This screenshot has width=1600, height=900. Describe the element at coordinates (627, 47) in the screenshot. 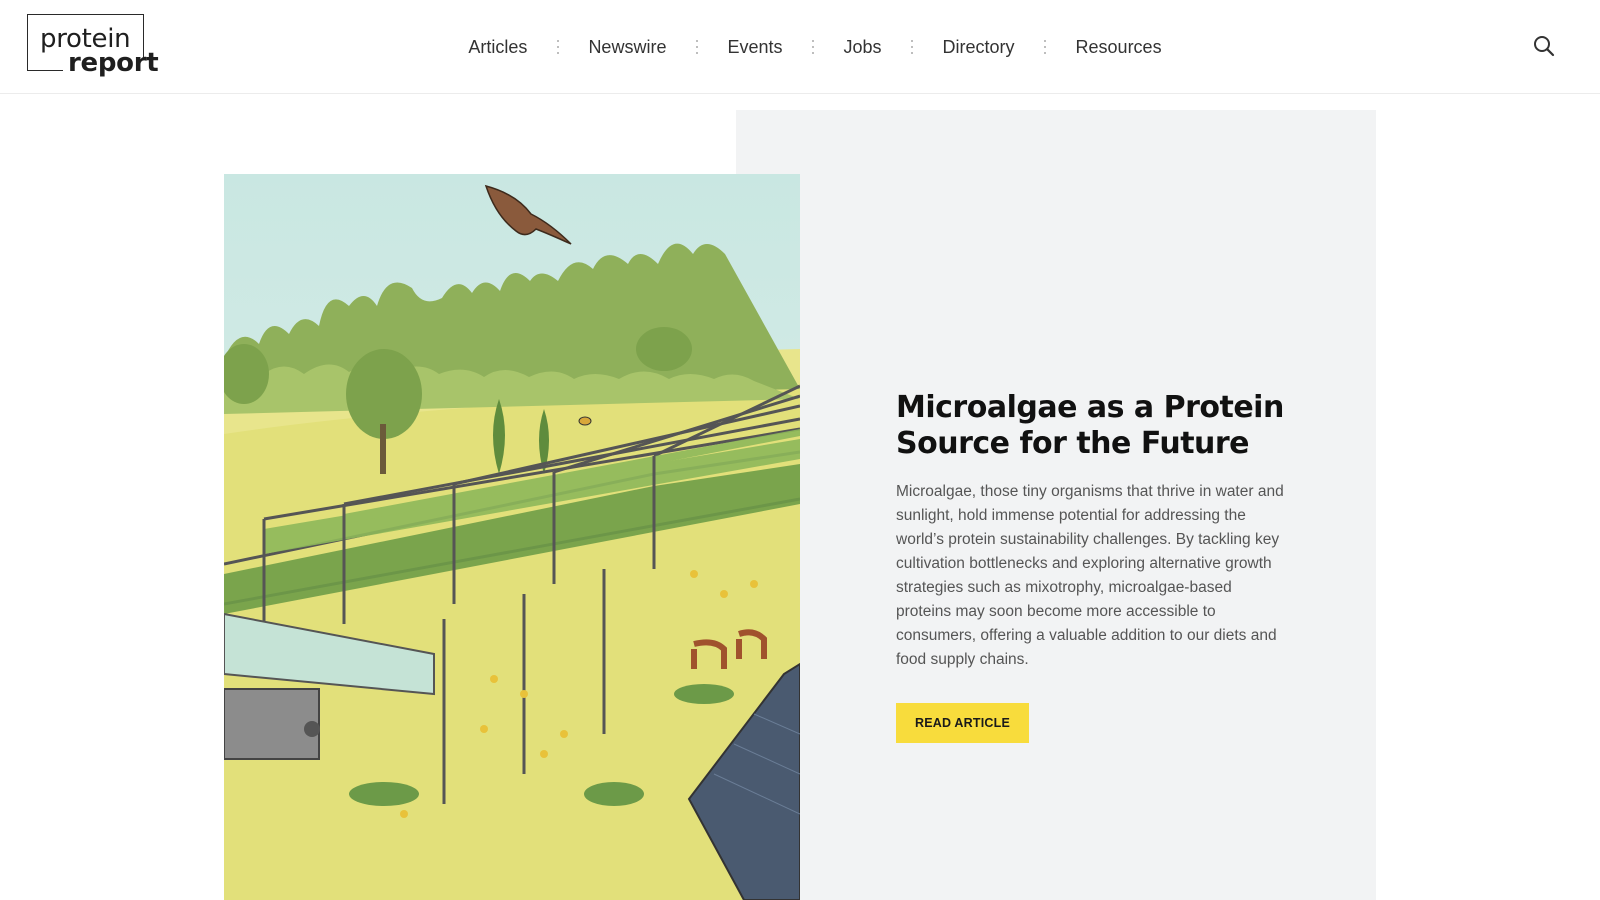

I see `nav-item-newswire: Newswire` at that location.